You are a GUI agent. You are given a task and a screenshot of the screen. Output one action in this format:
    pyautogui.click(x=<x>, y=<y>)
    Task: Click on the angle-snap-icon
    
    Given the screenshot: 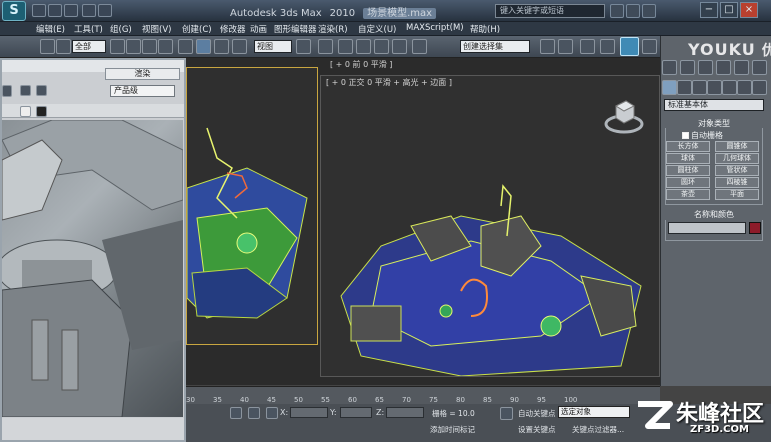 What is the action you would take?
    pyautogui.click(x=363, y=46)
    